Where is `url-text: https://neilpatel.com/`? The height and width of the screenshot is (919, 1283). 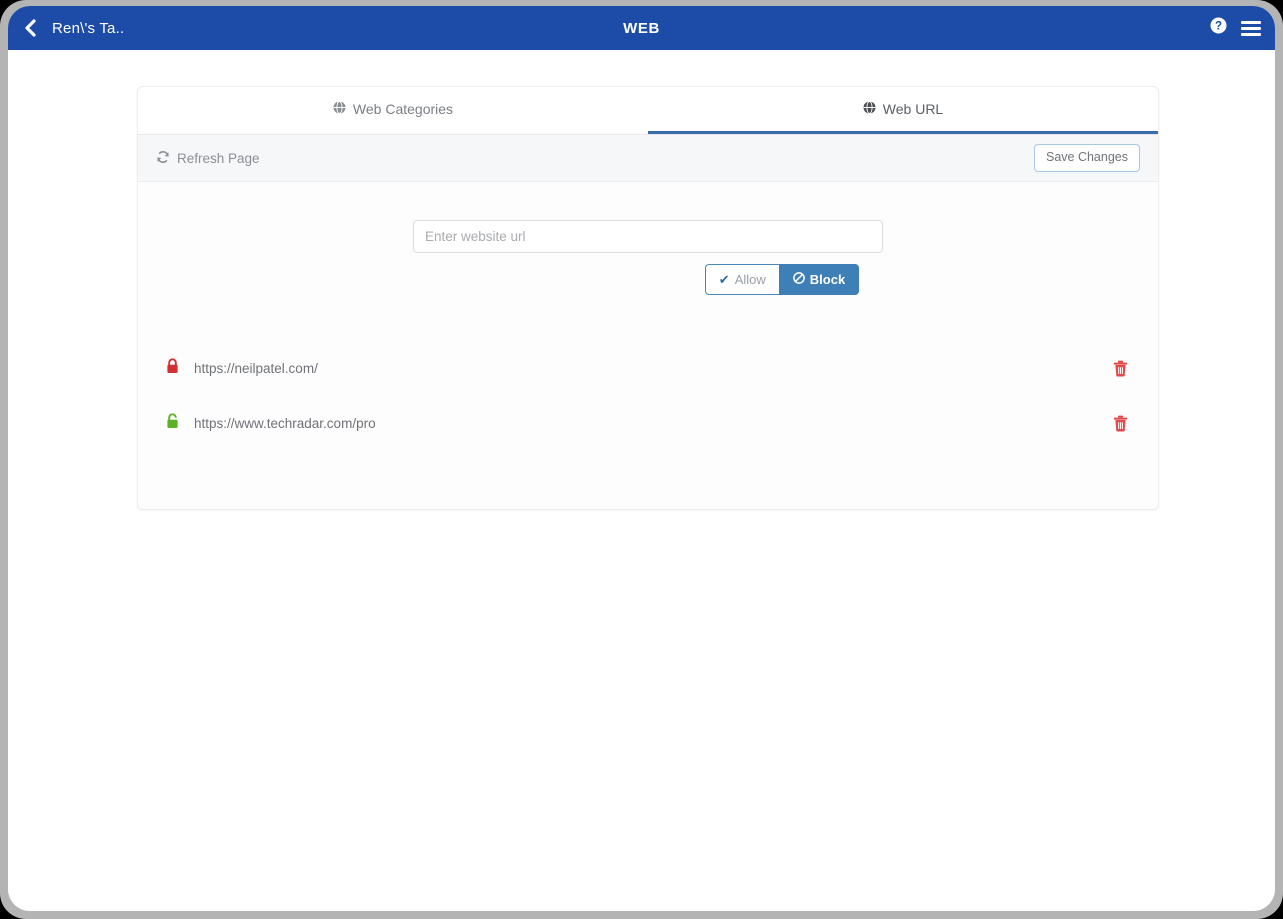 url-text: https://neilpatel.com/ is located at coordinates (256, 369).